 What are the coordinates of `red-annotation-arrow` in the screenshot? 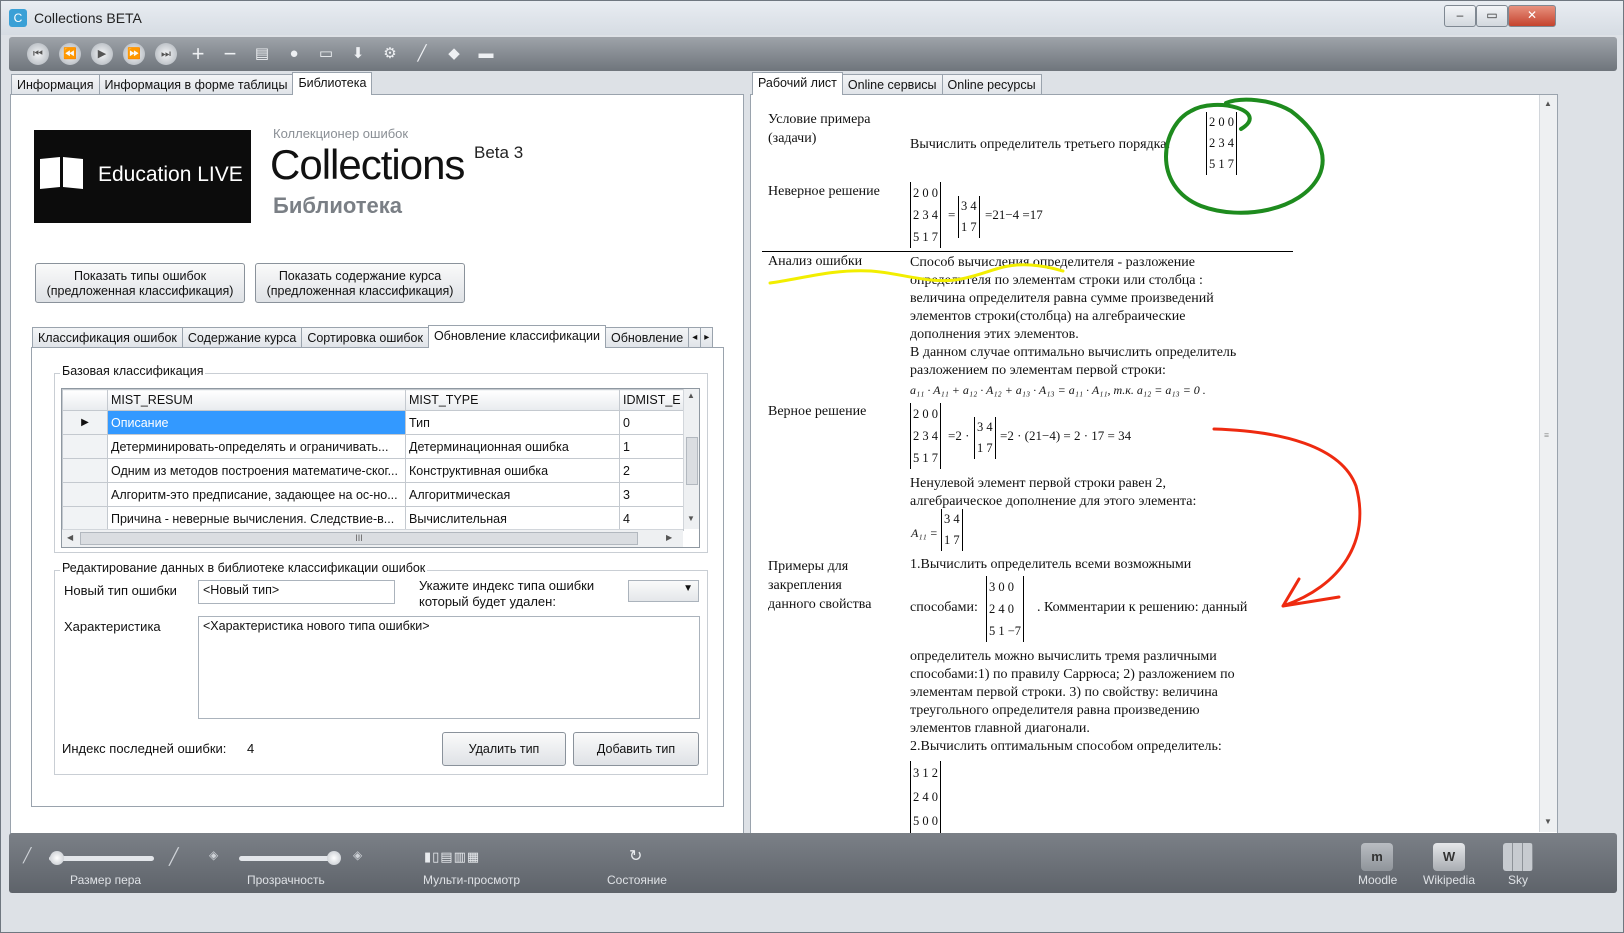 It's located at (1287, 517).